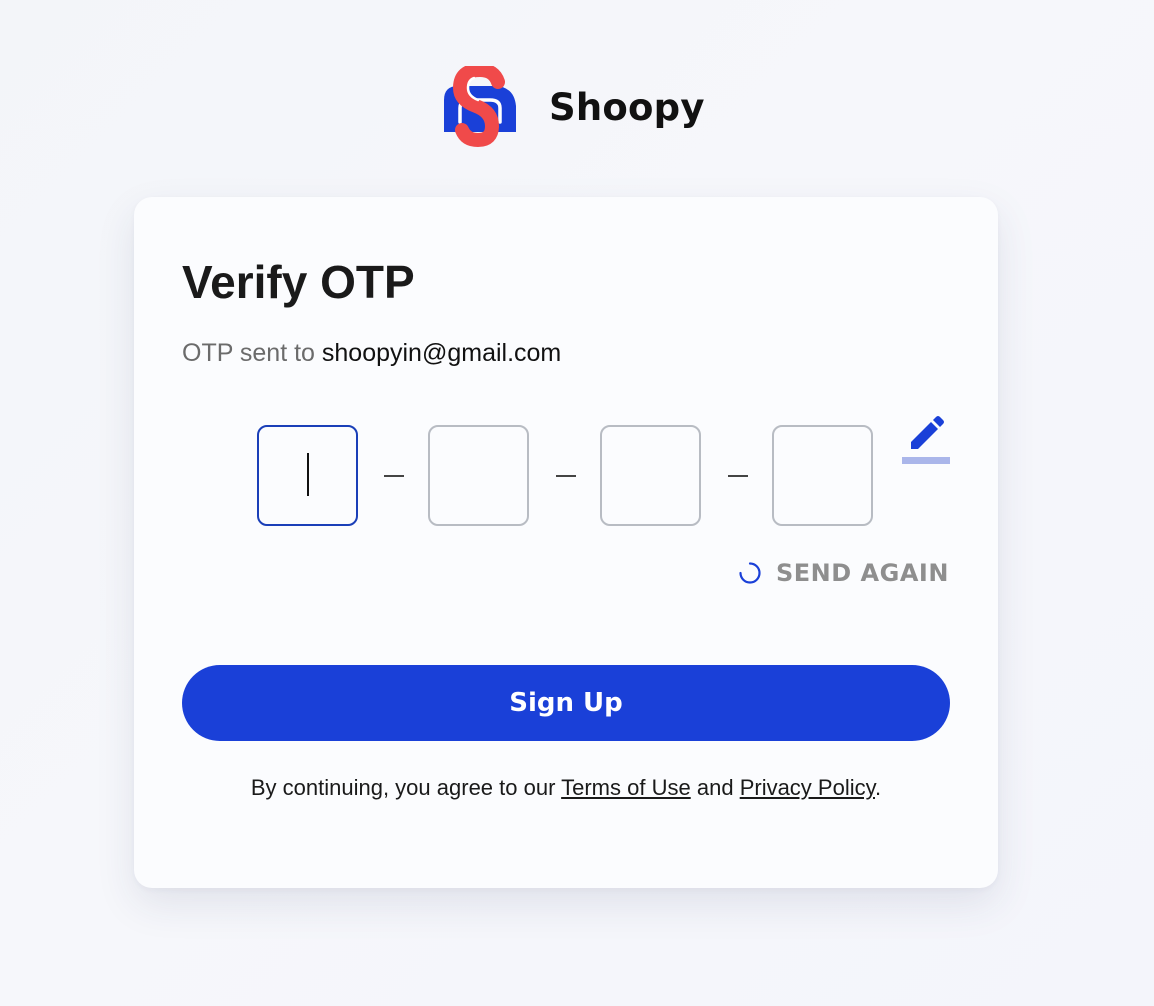 This screenshot has height=1006, width=1154. Describe the element at coordinates (403, 787) in the screenshot. I see `terms-prefix: By continuing, you agree to our` at that location.